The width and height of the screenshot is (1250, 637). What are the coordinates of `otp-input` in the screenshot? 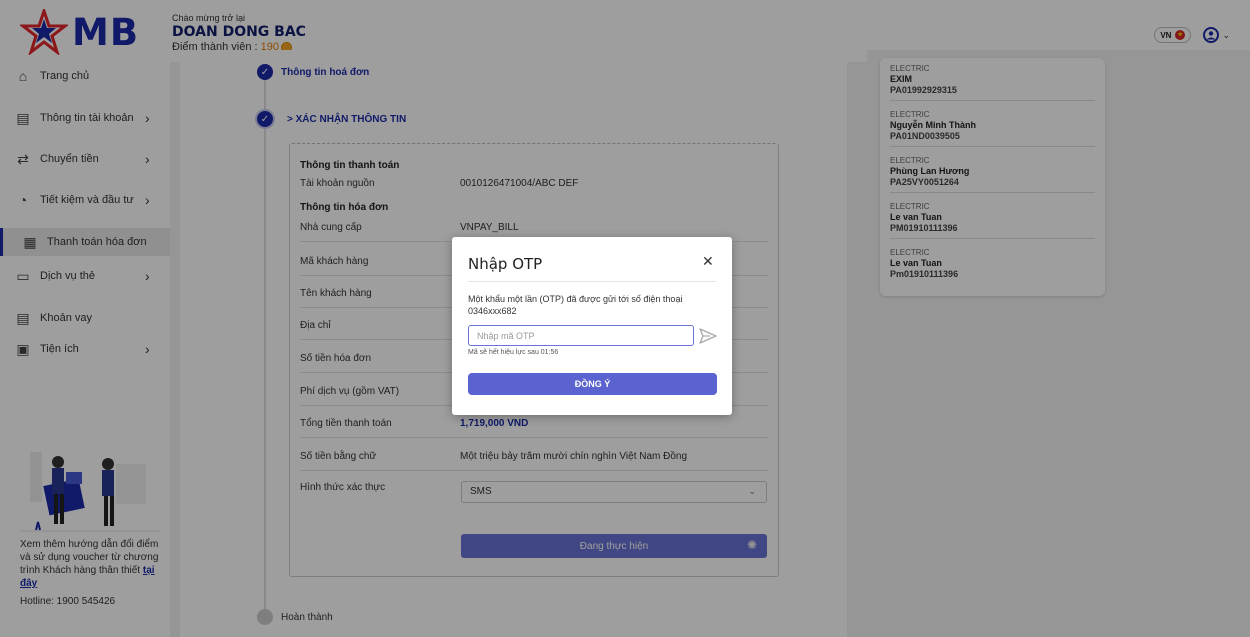 It's located at (581, 335).